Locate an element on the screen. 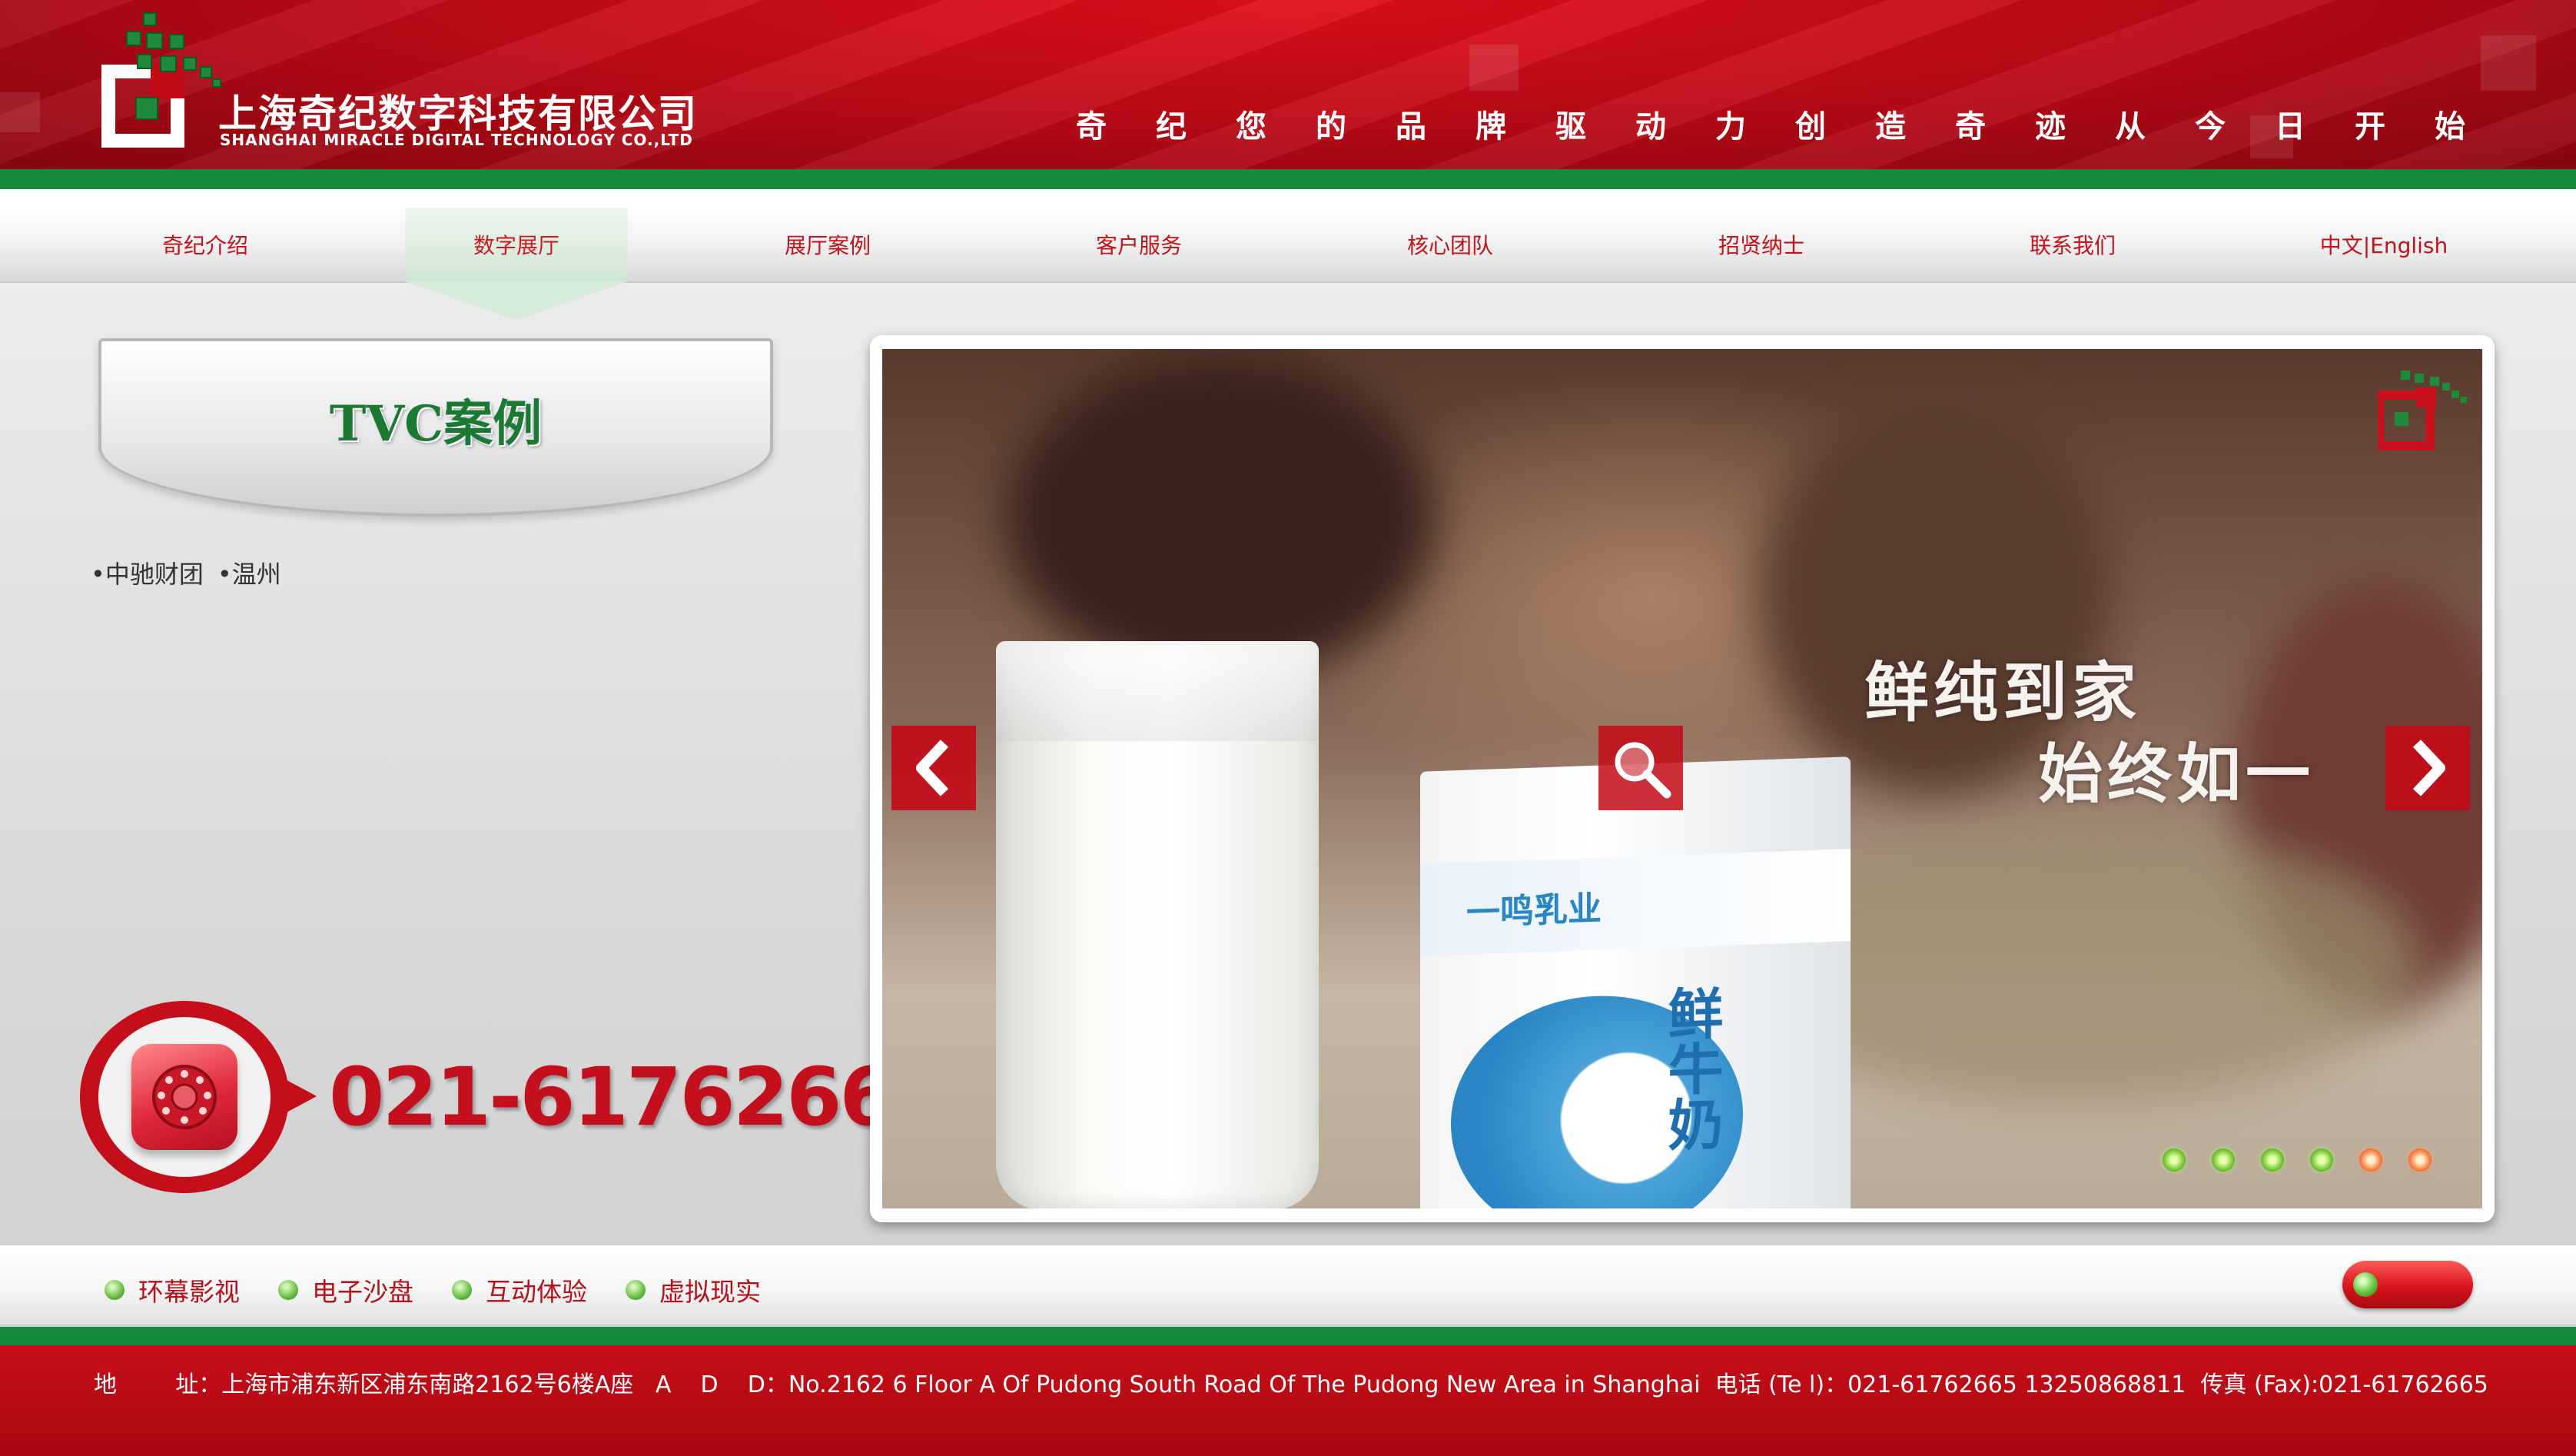 This screenshot has width=2576, height=1456. site-footer is located at coordinates (1288, 1400).